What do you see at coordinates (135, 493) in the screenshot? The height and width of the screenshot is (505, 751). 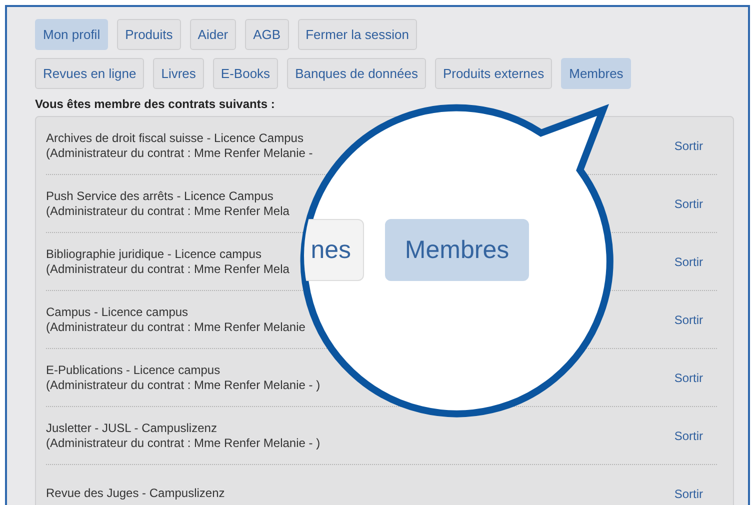 I see `contract-title: Revue des Juges - Campuslizenz` at bounding box center [135, 493].